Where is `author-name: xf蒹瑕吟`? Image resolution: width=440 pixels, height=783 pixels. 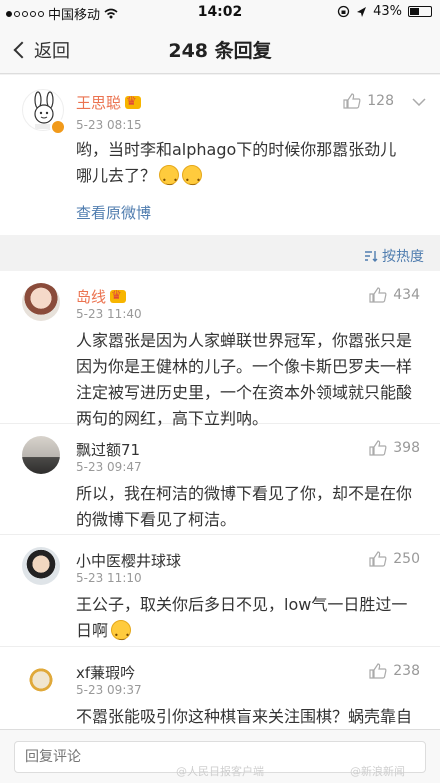
author-name: xf蒹瑕吟 is located at coordinates (105, 673).